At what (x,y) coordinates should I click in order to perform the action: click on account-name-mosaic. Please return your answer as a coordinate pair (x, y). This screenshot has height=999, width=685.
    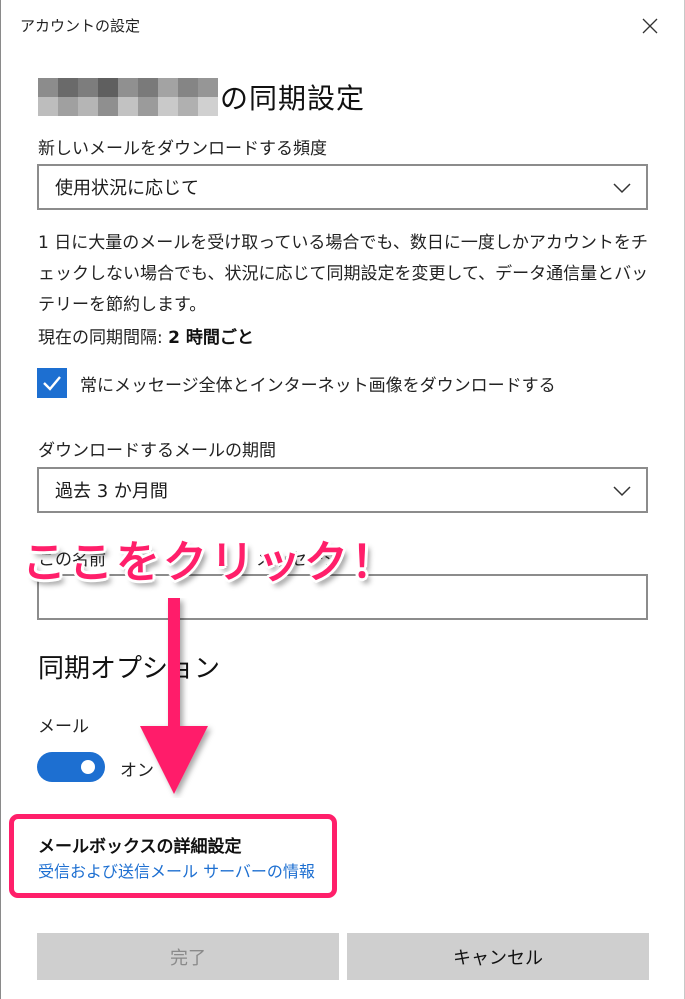
    Looking at the image, I should click on (128, 97).